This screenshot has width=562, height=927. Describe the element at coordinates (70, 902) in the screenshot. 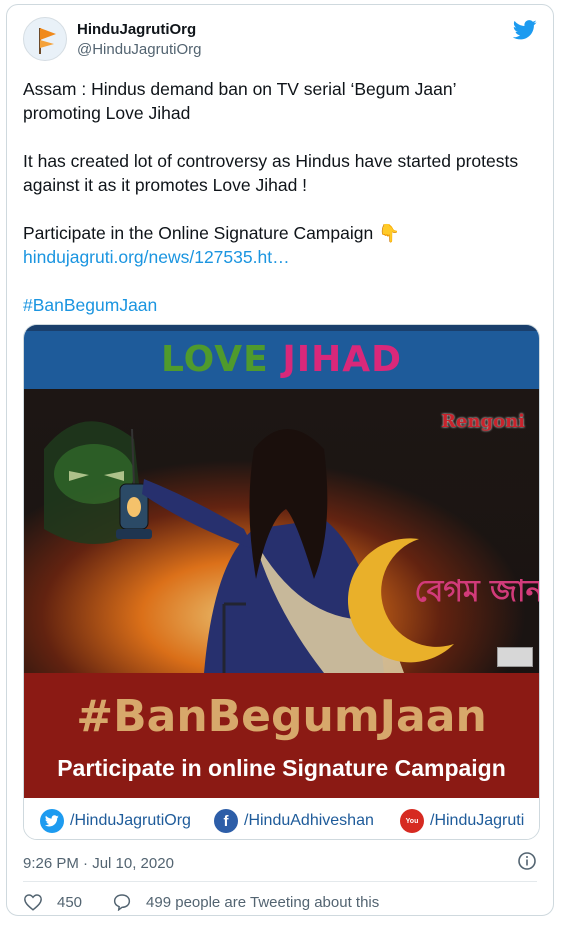

I see `like-count: 450` at that location.